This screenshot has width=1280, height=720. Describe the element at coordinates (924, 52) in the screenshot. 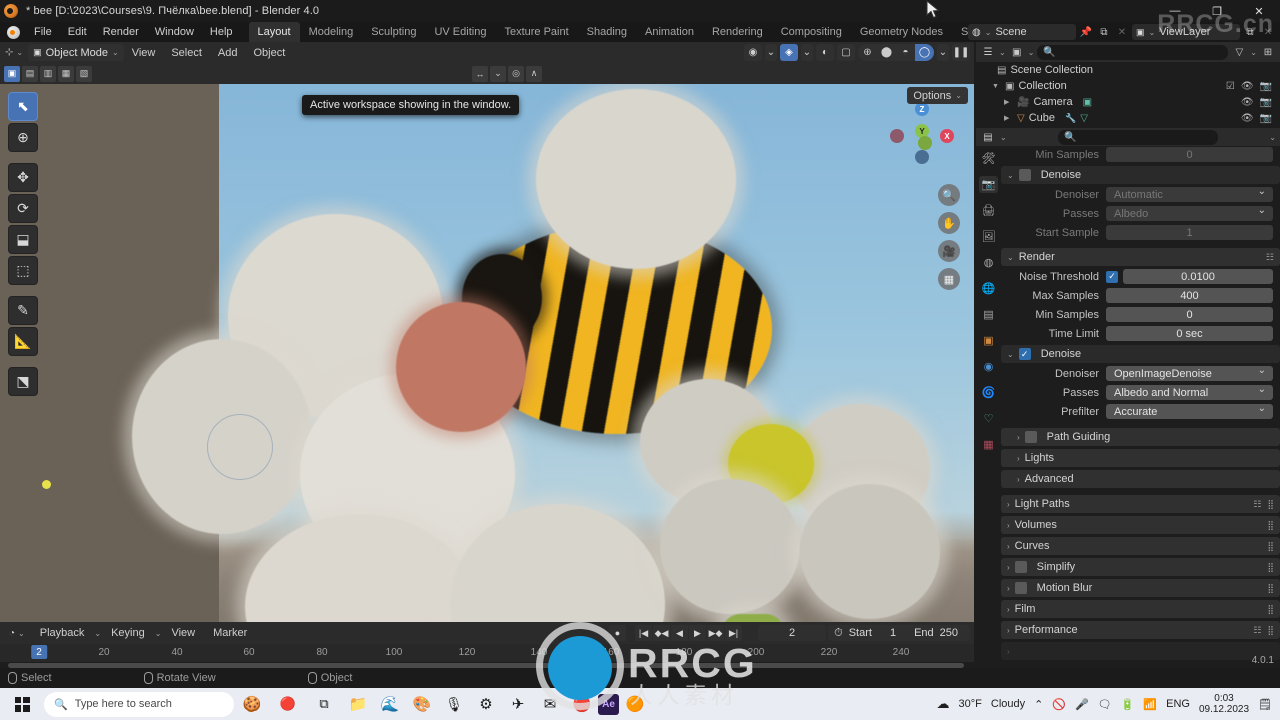

I see `shading-rendered-icon: ◯` at that location.